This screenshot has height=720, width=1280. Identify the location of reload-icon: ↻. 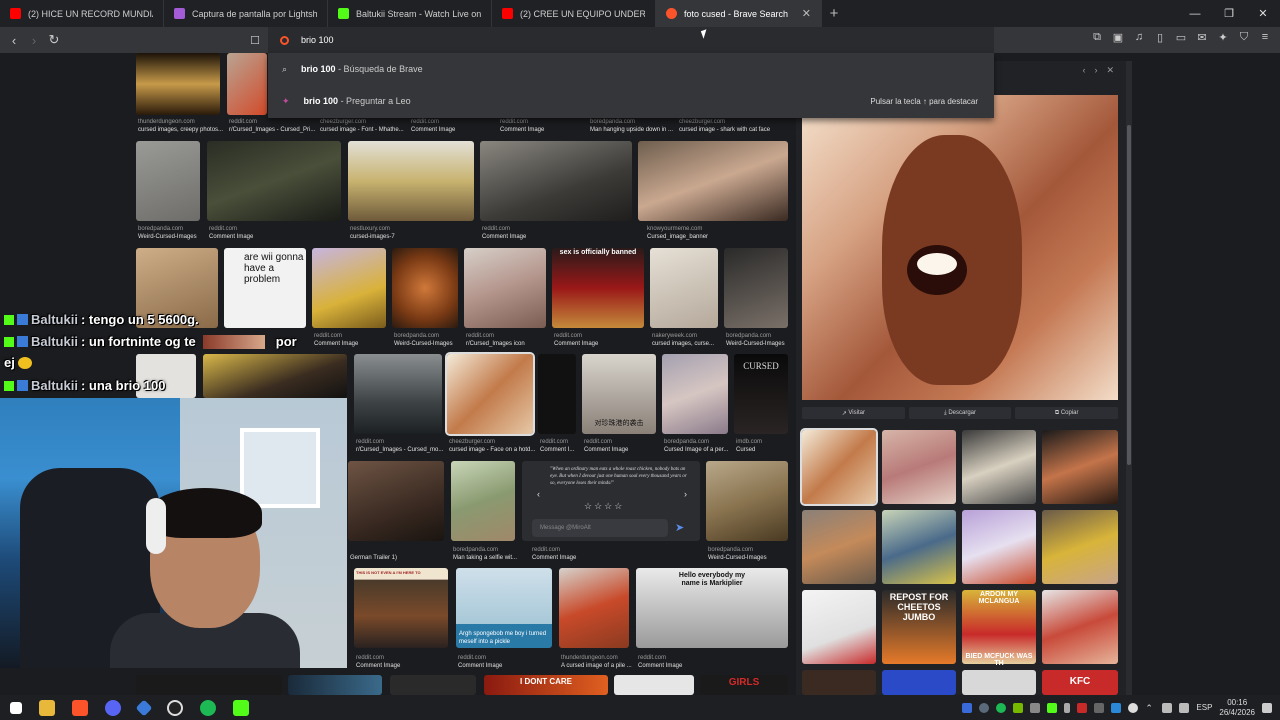
(54, 40).